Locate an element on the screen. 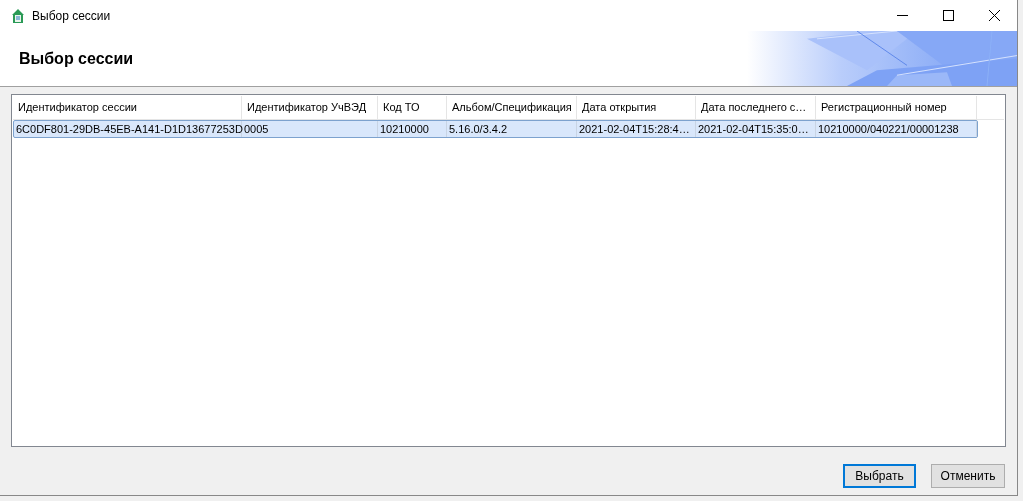 The height and width of the screenshot is (501, 1023). table-cell: 6C0DF801-29DB-45EB-A141-D1D13677253D is located at coordinates (128, 129).